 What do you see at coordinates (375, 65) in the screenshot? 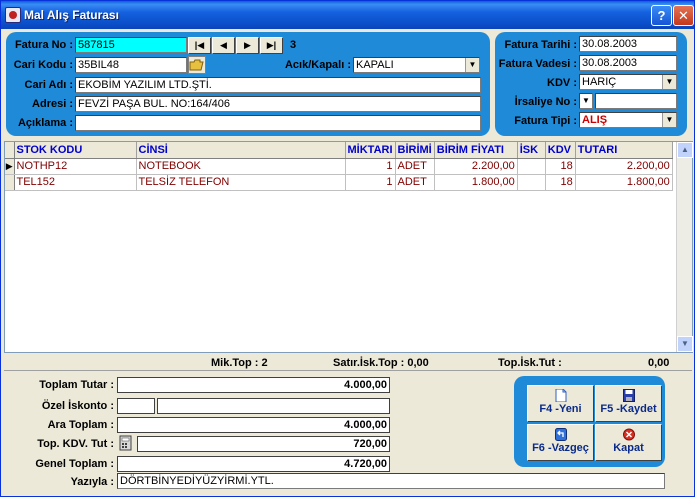
I see `acik-kapali-value: KAPALI` at bounding box center [375, 65].